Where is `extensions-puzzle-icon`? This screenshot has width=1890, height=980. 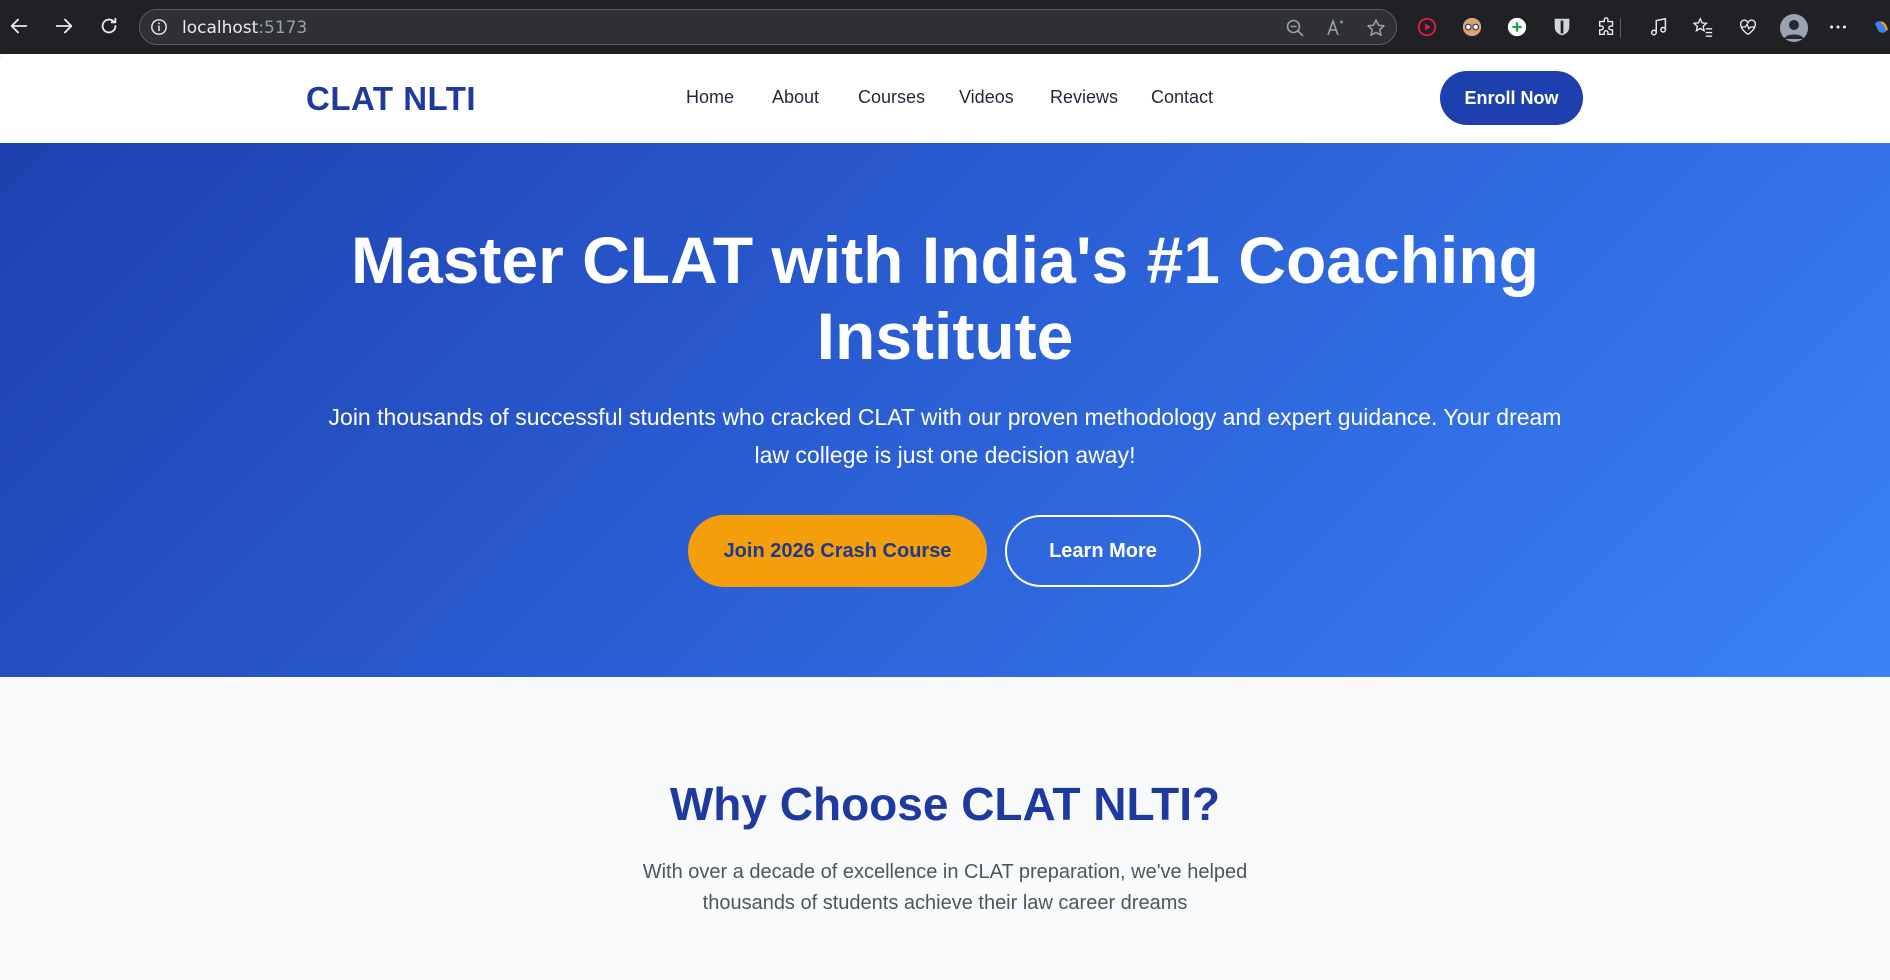 extensions-puzzle-icon is located at coordinates (1607, 27).